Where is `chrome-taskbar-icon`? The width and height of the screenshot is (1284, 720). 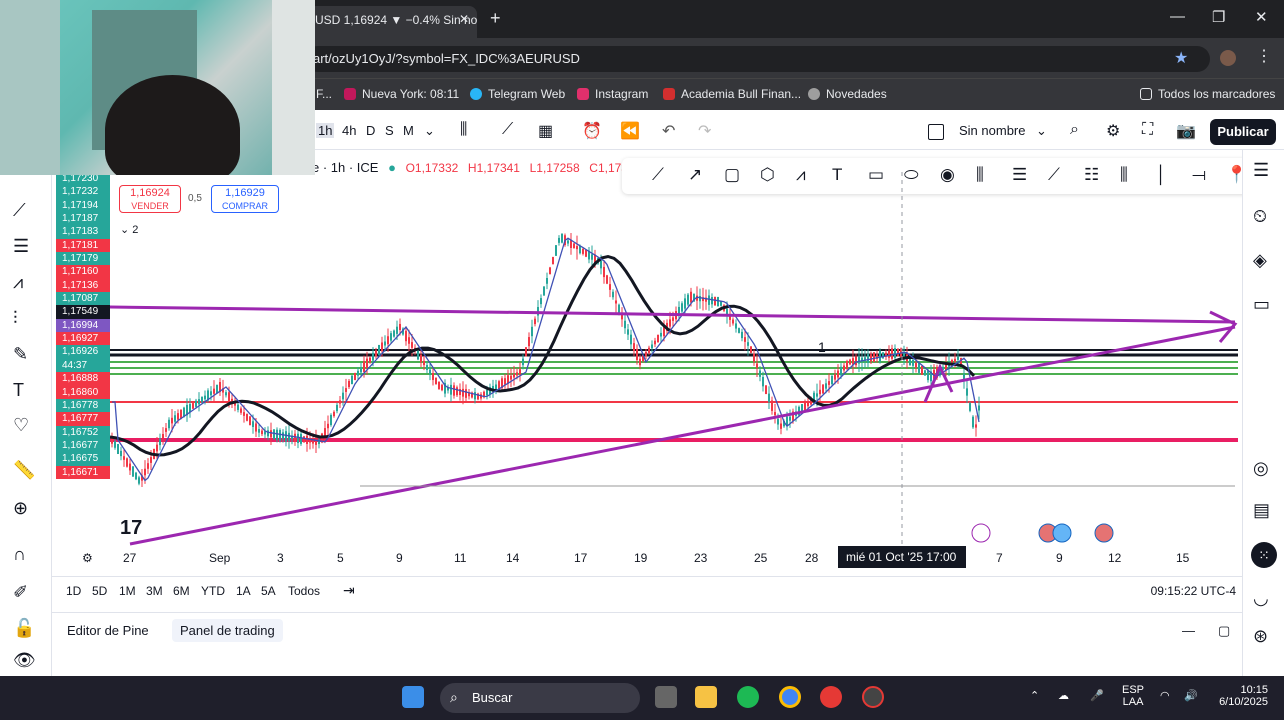
chrome-taskbar-icon is located at coordinates (790, 697).